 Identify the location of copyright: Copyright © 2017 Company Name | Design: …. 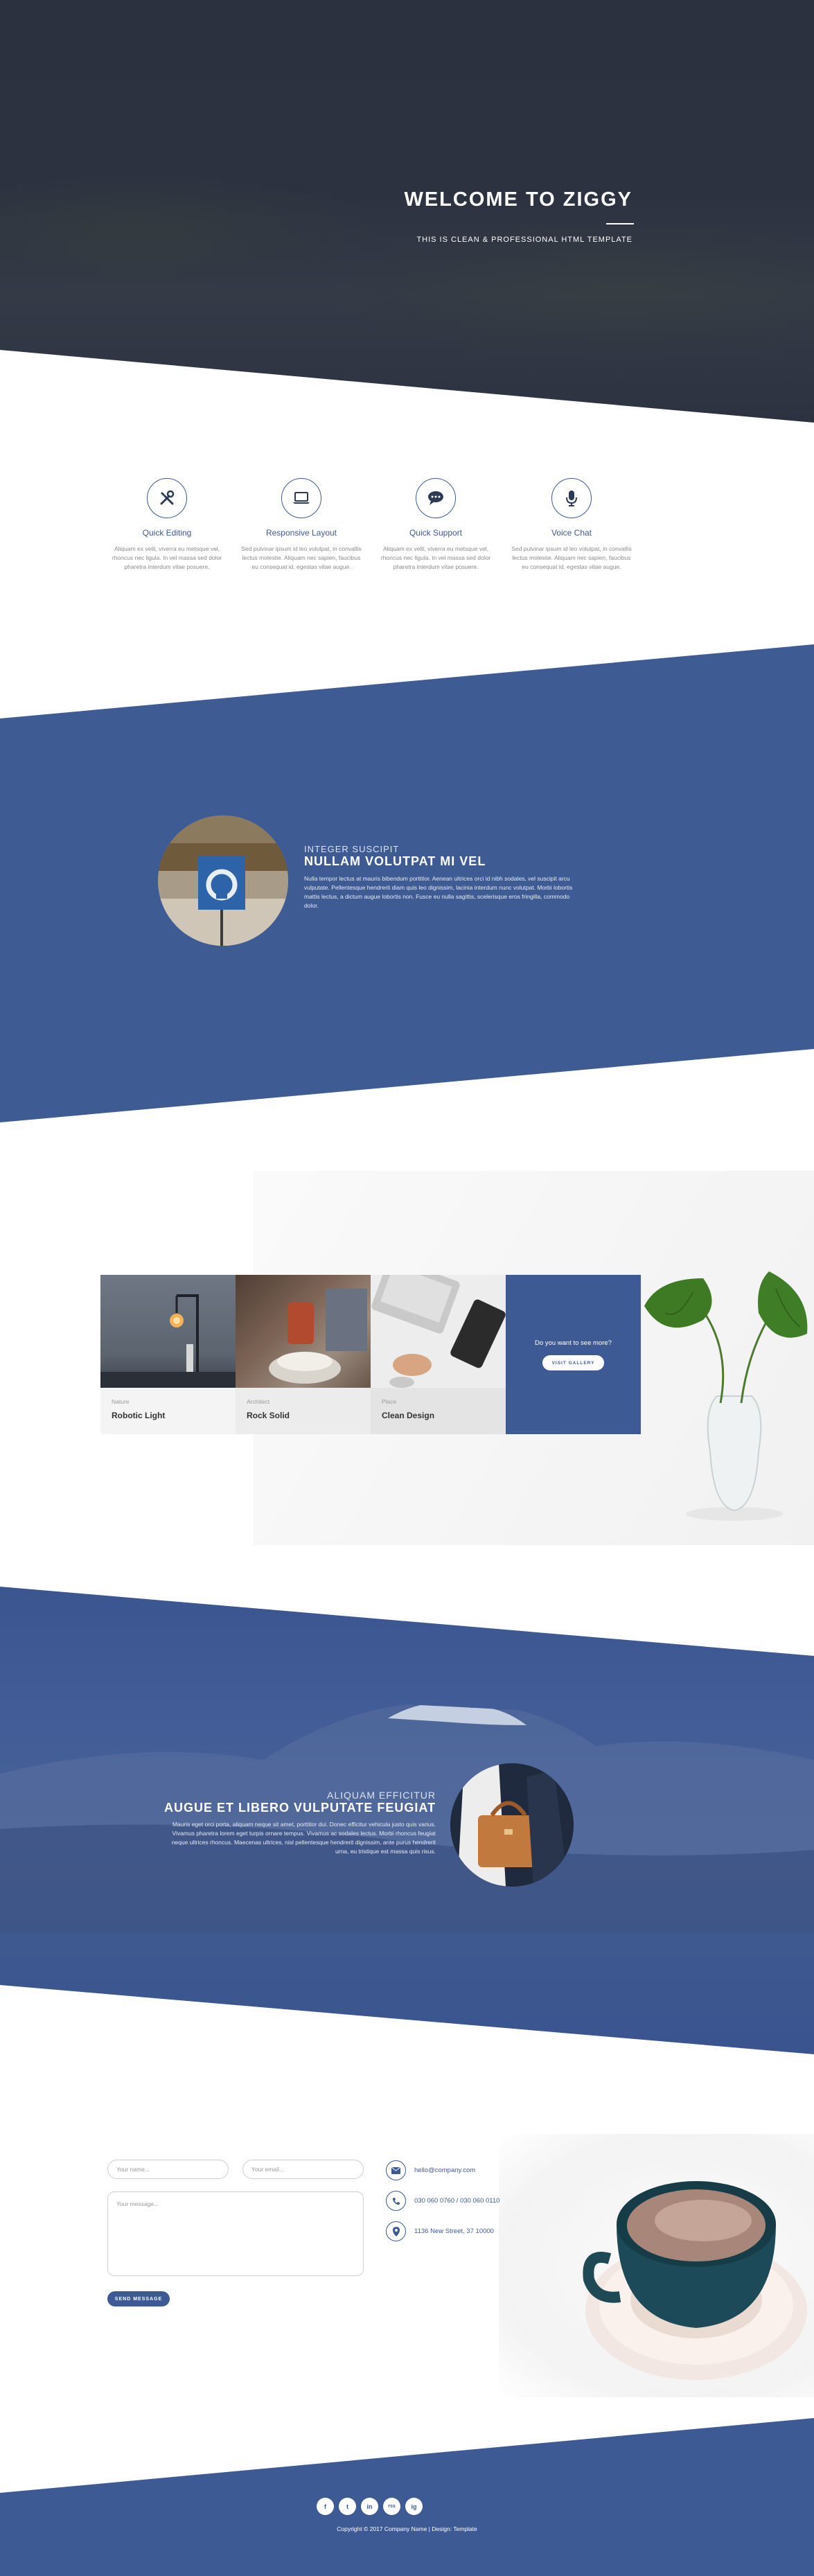
(407, 2528).